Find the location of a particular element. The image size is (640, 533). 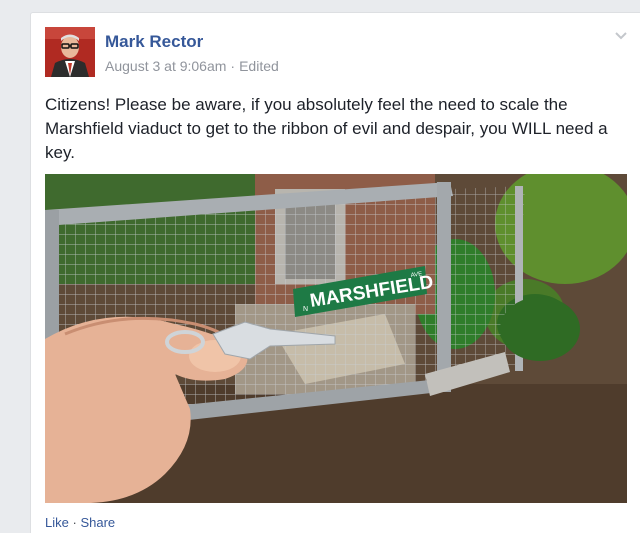

sign-prefix: N is located at coordinates (305, 309).